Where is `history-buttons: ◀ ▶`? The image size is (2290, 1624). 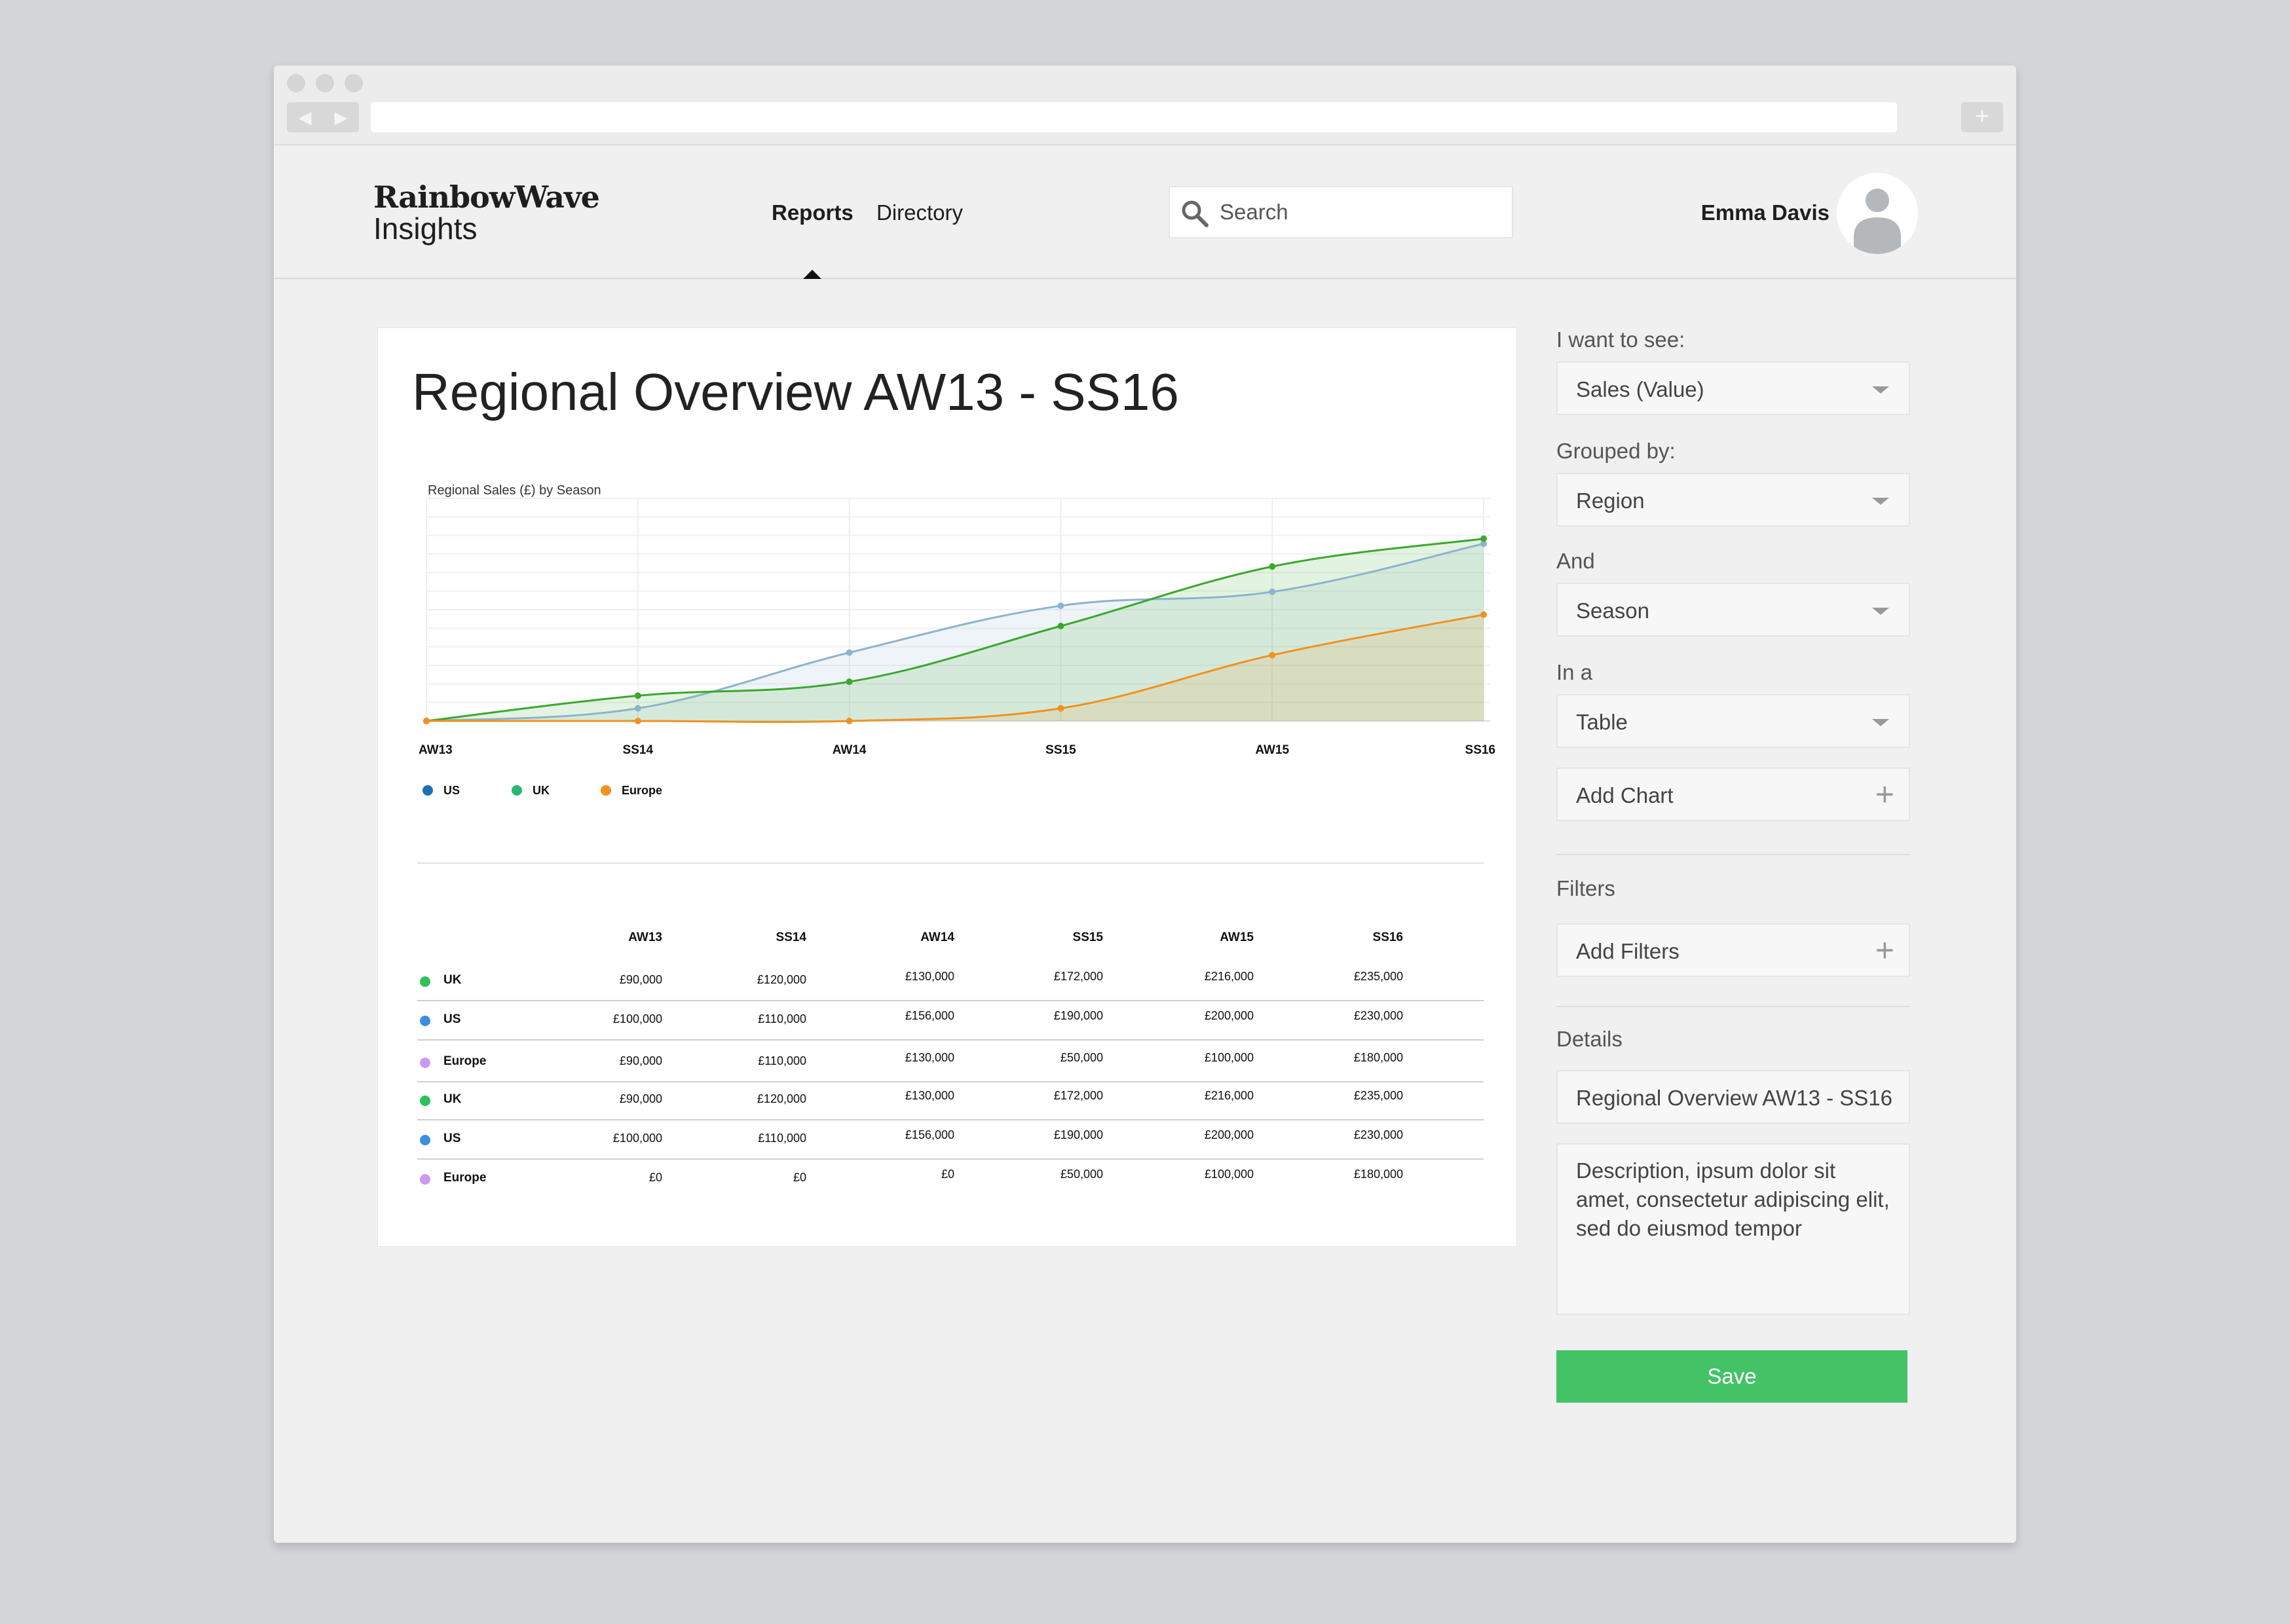 history-buttons: ◀ ▶ is located at coordinates (323, 117).